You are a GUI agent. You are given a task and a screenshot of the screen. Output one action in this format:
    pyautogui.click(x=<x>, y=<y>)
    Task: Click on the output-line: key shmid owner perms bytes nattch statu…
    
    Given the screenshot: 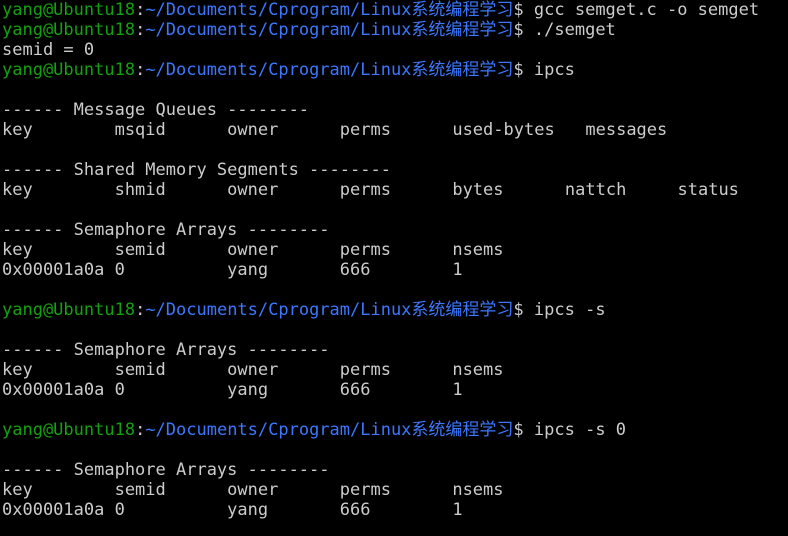 What is the action you would take?
    pyautogui.click(x=395, y=190)
    